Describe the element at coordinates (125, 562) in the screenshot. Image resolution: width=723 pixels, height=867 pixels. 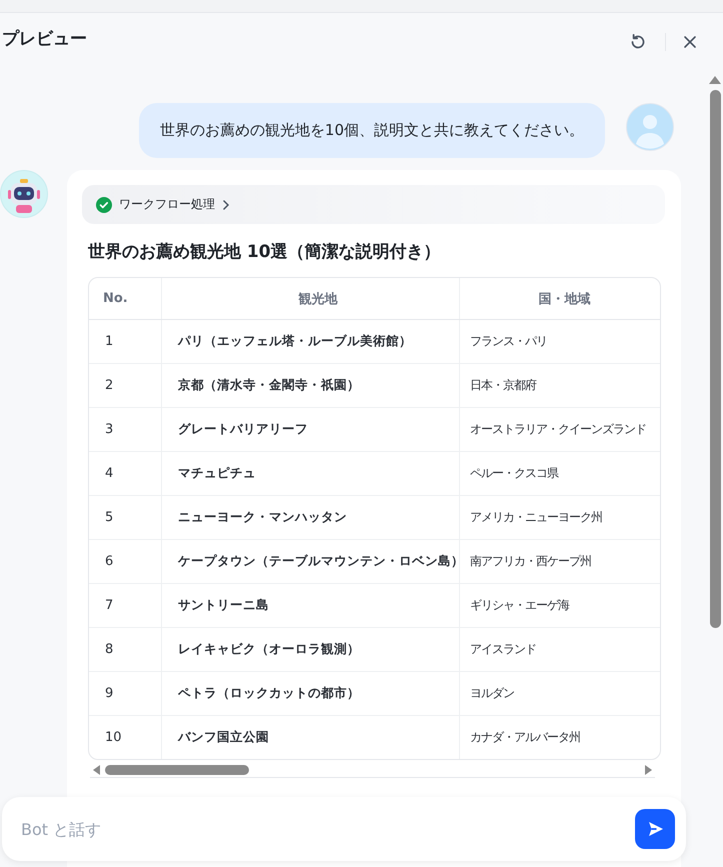
I see `table-cell: 6` at that location.